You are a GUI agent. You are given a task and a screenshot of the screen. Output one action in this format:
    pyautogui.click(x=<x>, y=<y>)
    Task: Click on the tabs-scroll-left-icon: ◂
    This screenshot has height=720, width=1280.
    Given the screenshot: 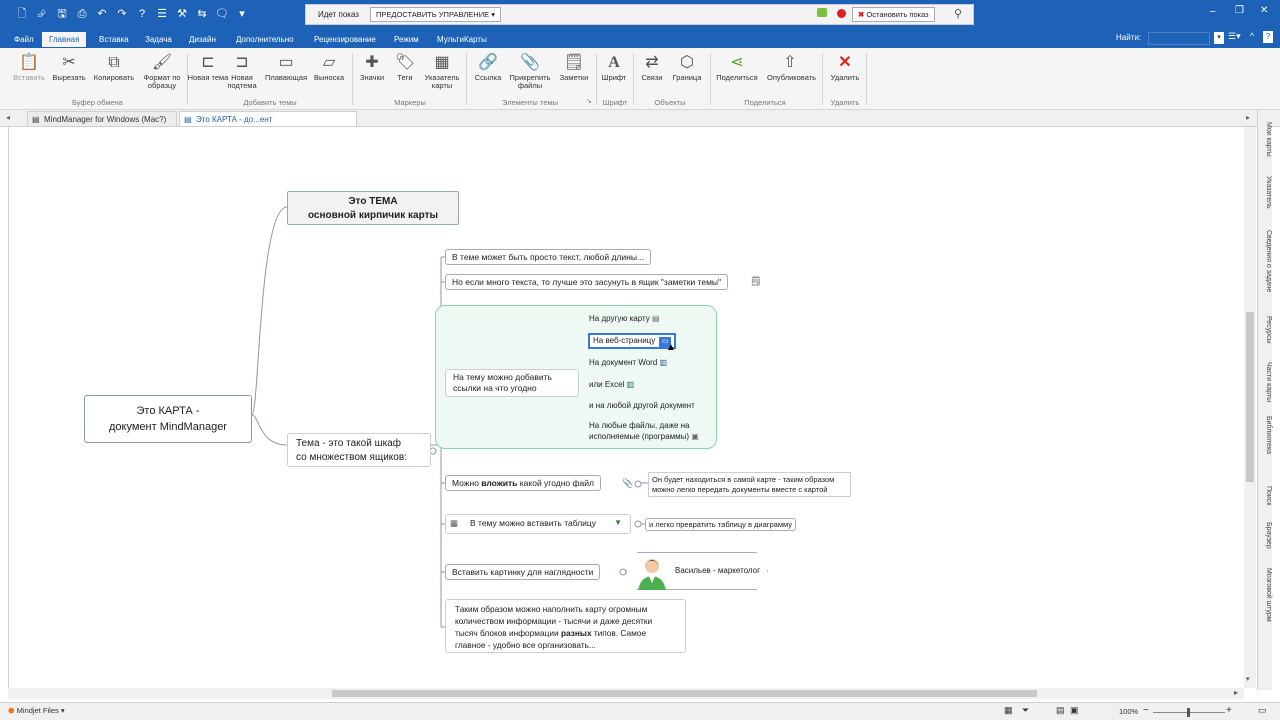 What is the action you would take?
    pyautogui.click(x=8, y=117)
    